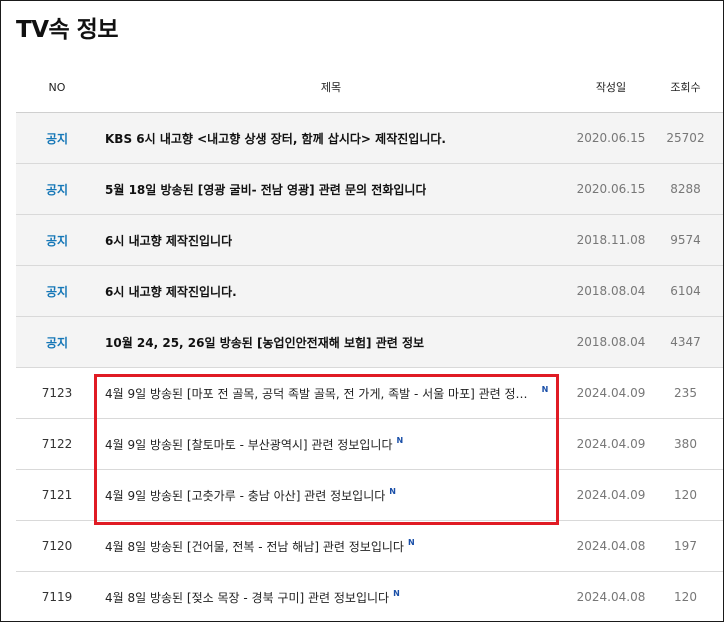 This screenshot has width=724, height=622. What do you see at coordinates (57, 546) in the screenshot?
I see `row-no: 7120` at bounding box center [57, 546].